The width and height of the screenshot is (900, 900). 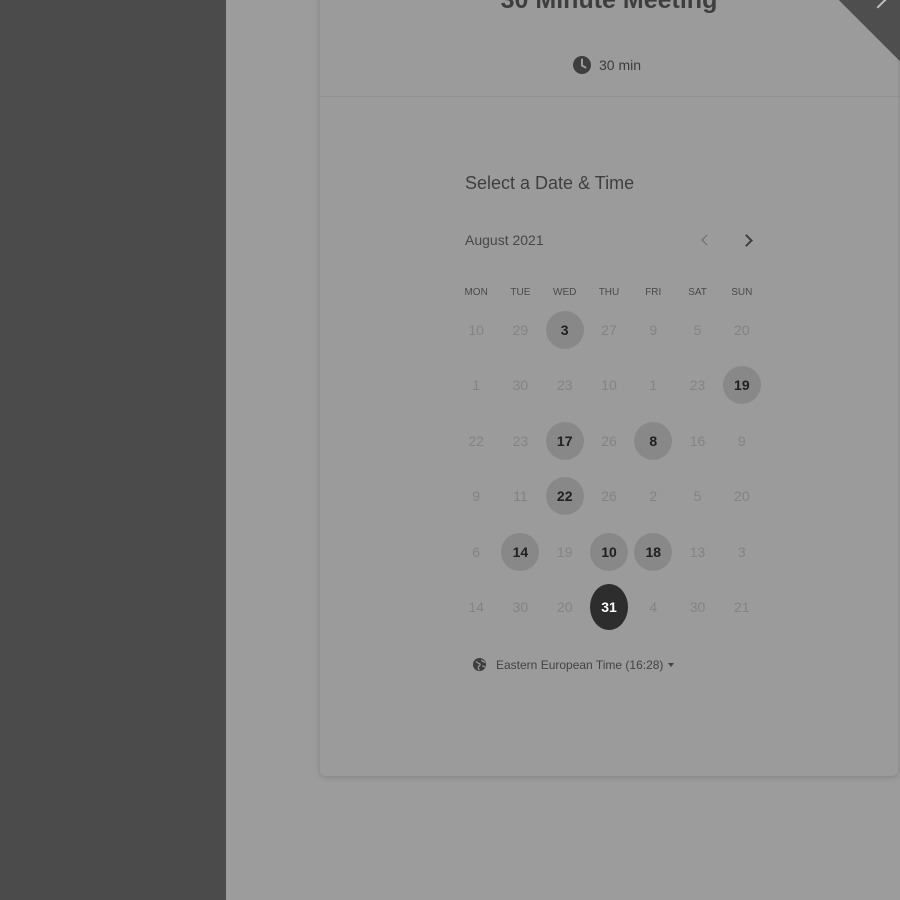 I want to click on calendar-day-cell: 4, so click(x=653, y=608).